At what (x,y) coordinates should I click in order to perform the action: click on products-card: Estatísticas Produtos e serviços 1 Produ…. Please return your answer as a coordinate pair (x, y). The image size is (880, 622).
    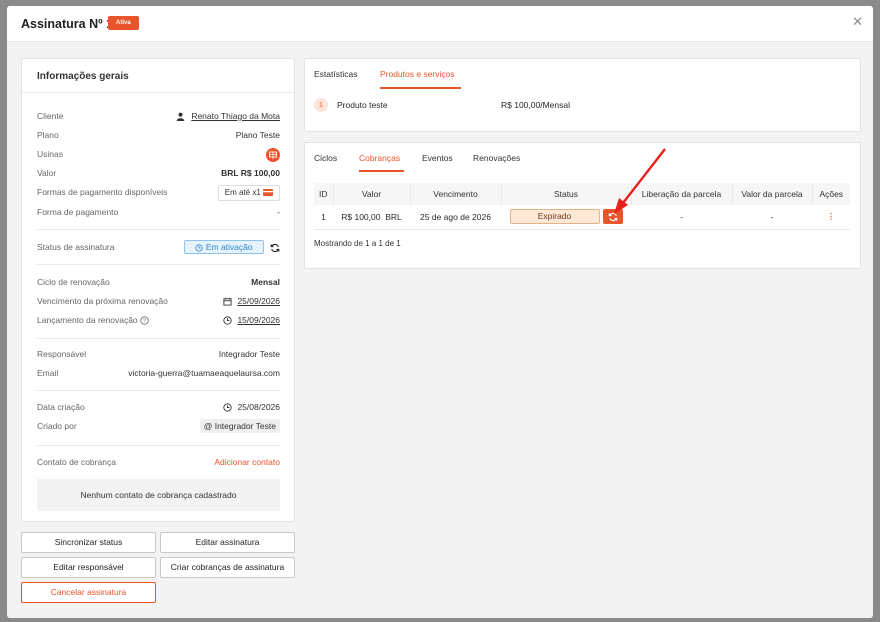
    Looking at the image, I should click on (582, 95).